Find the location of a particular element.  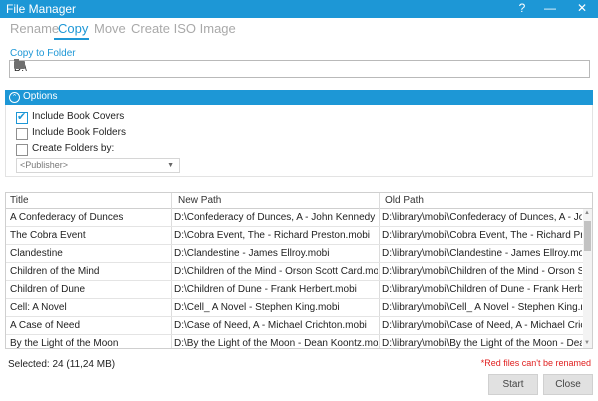

create-folders-by-checkbox is located at coordinates (22, 150).